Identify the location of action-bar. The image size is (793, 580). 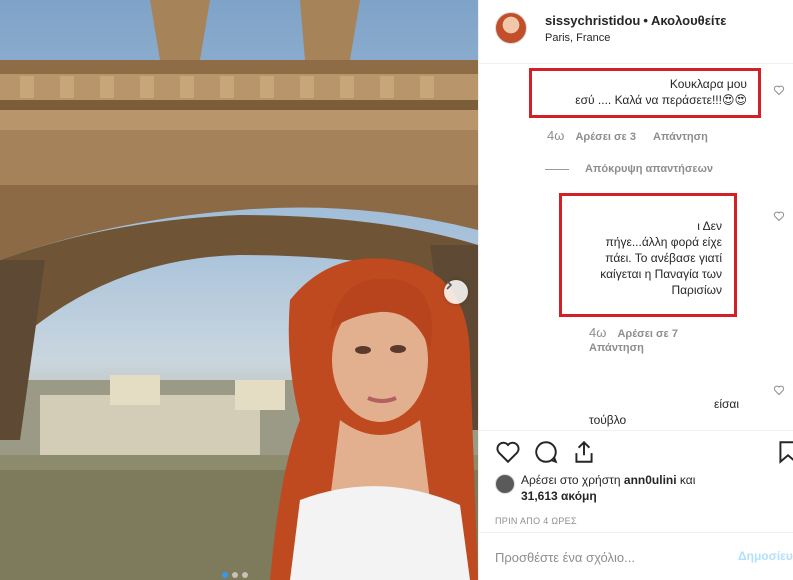
(636, 450).